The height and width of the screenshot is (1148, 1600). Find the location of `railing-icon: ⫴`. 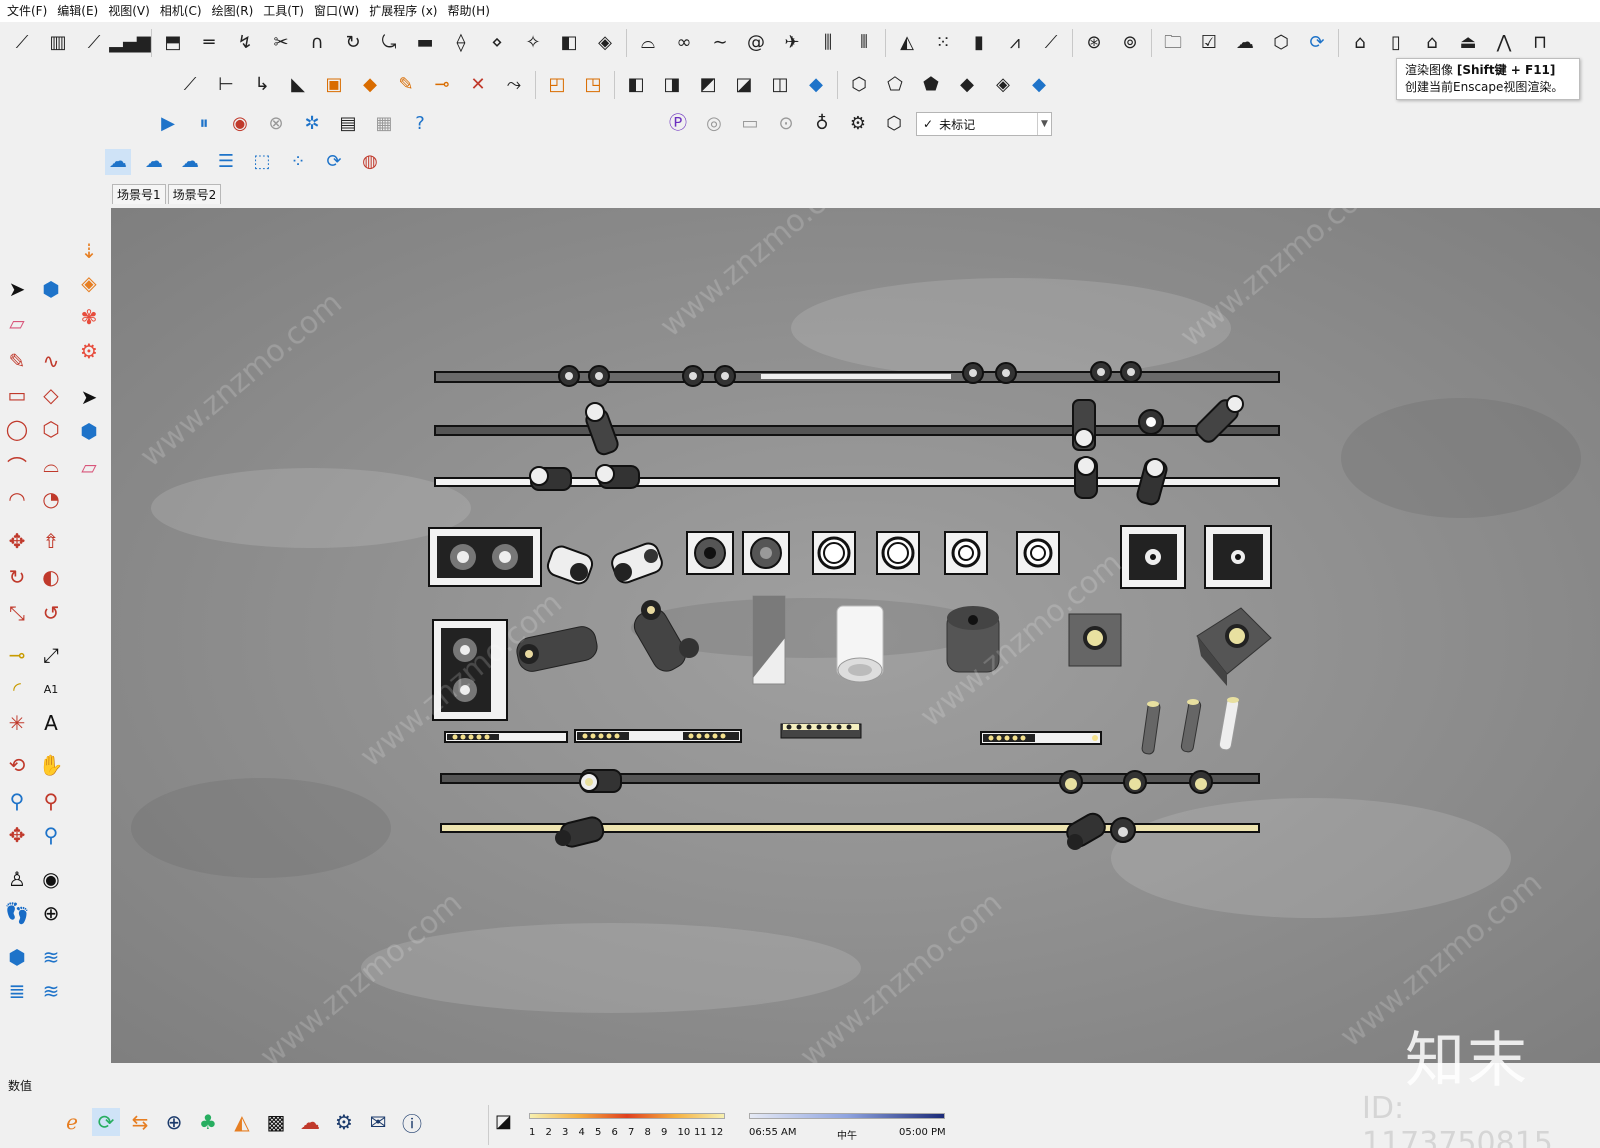

railing-icon: ⫴ is located at coordinates (864, 43).